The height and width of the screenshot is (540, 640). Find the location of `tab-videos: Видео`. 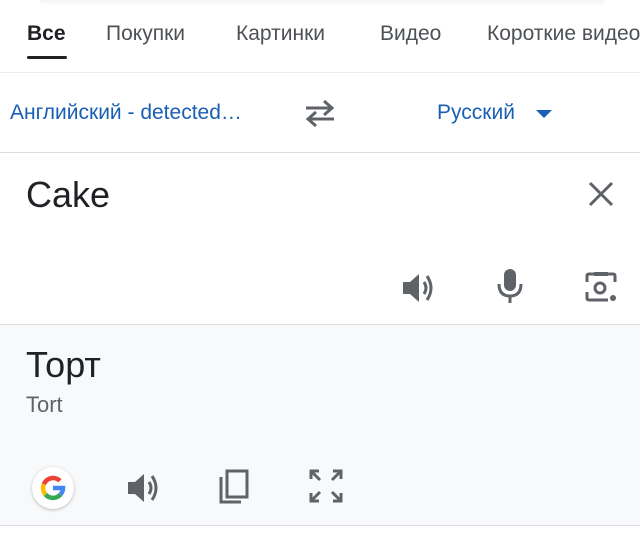

tab-videos: Видео is located at coordinates (410, 34).